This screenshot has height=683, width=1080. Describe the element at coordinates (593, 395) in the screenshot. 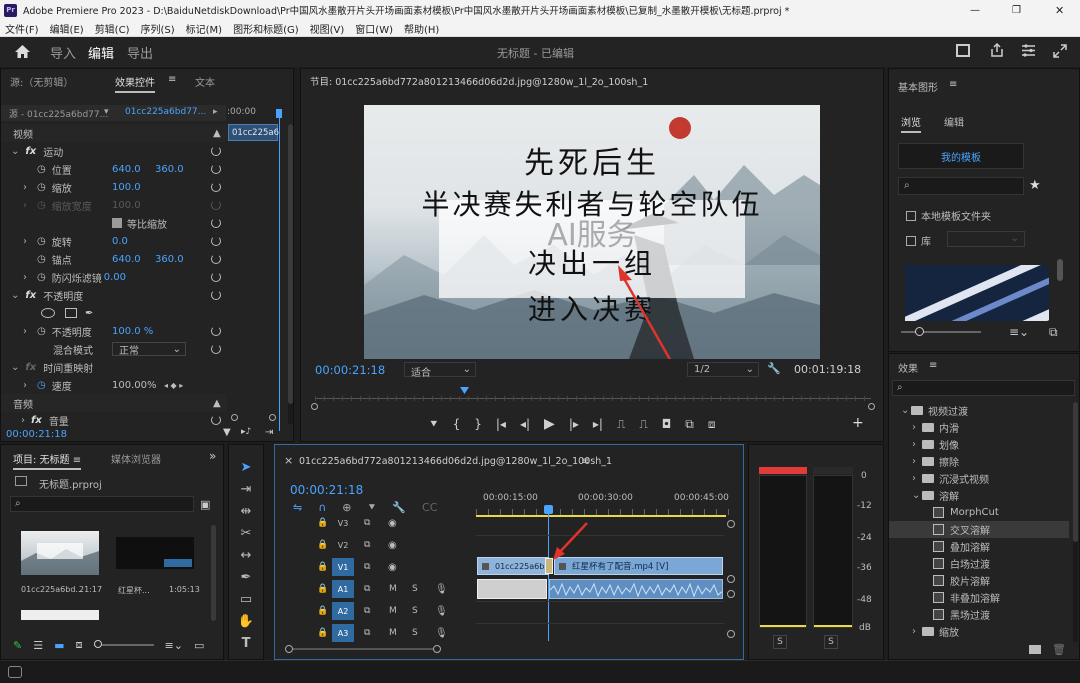

I see `program-scrubber` at that location.